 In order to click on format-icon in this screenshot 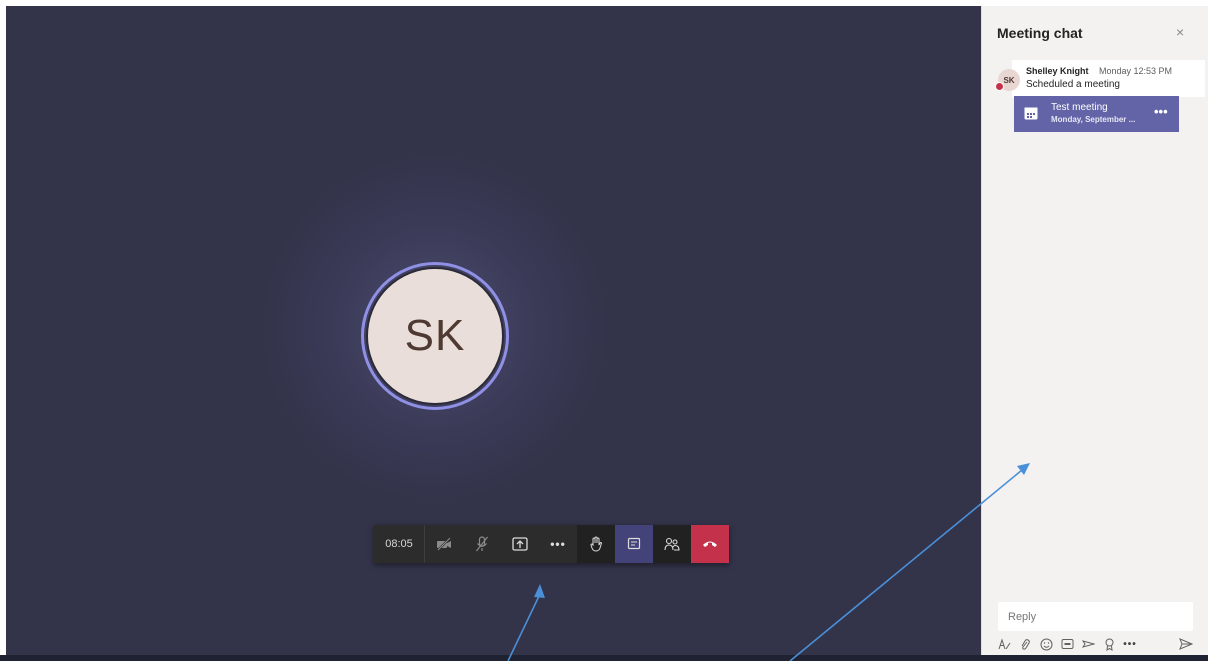, I will do `click(1004, 644)`.